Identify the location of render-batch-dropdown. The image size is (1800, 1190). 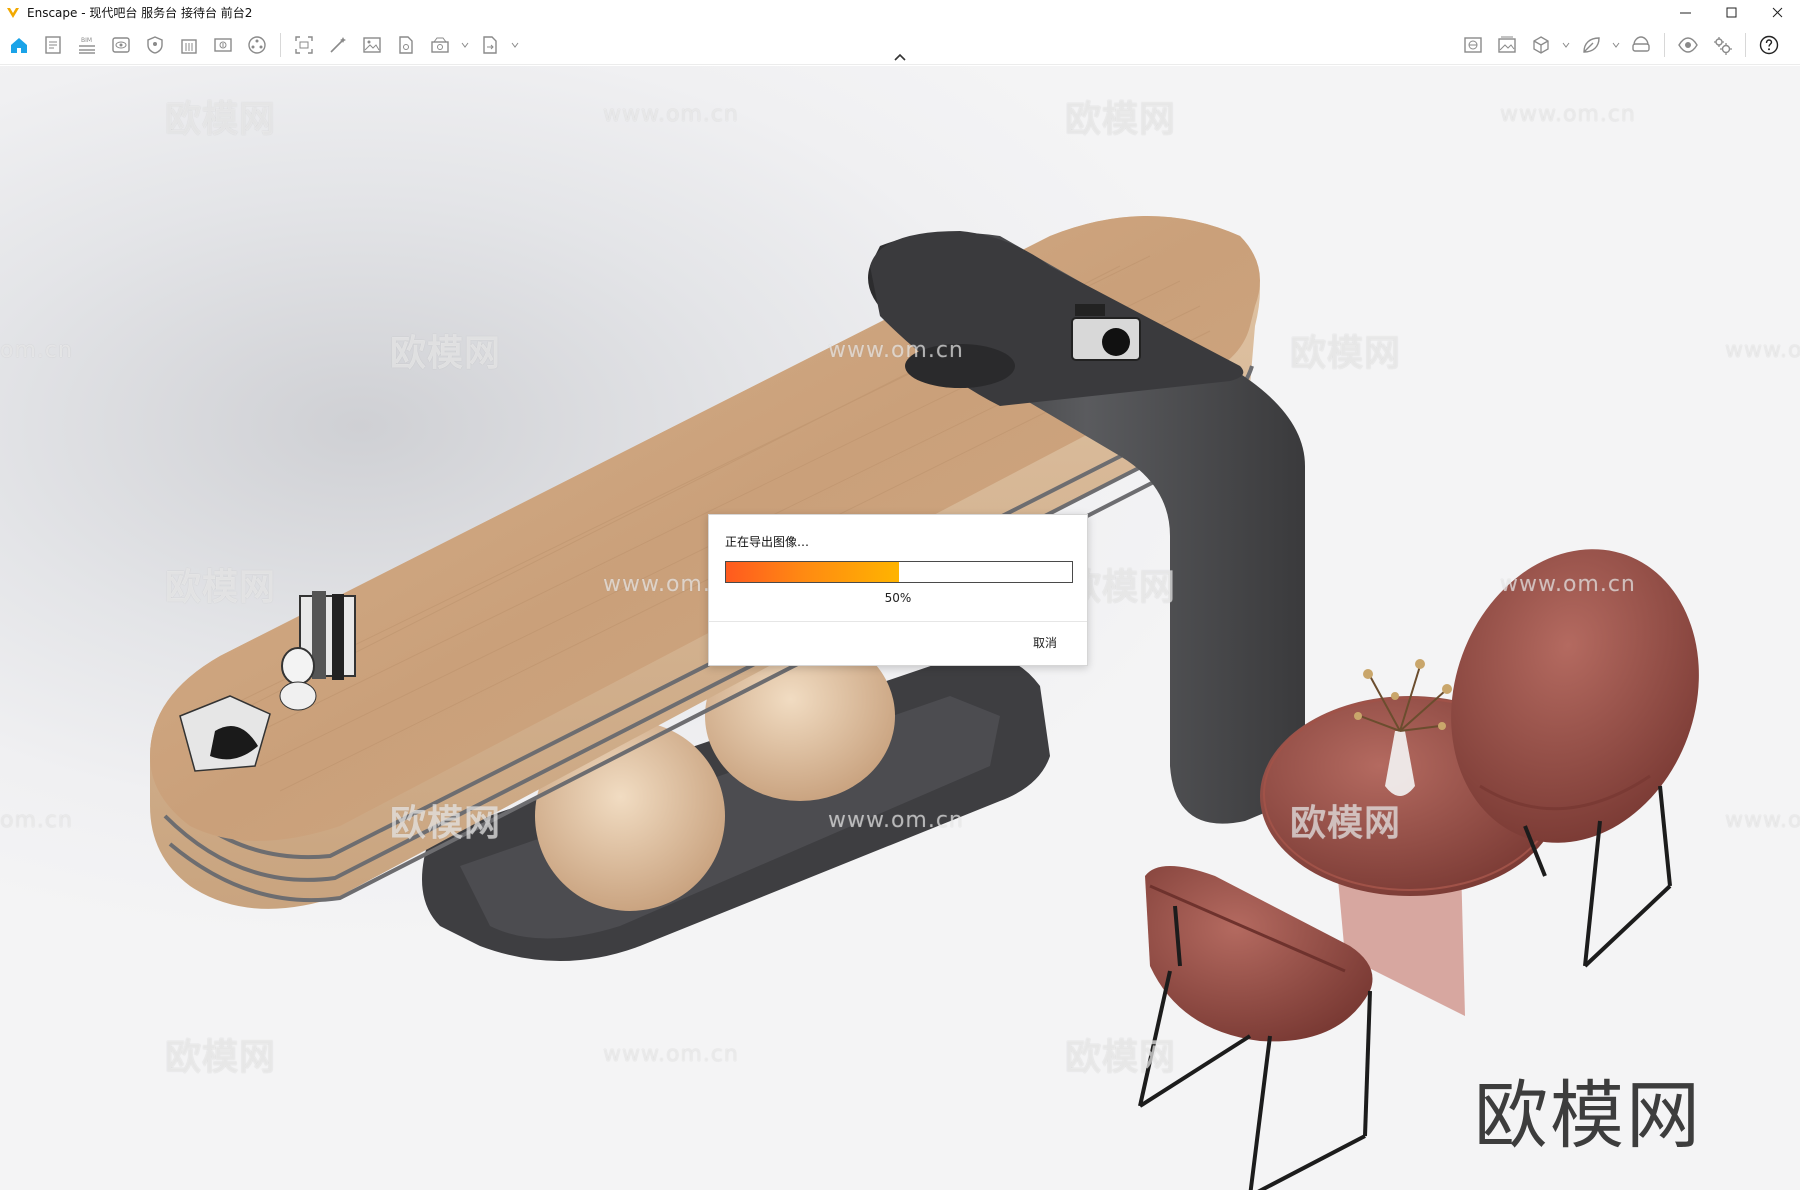
(465, 45).